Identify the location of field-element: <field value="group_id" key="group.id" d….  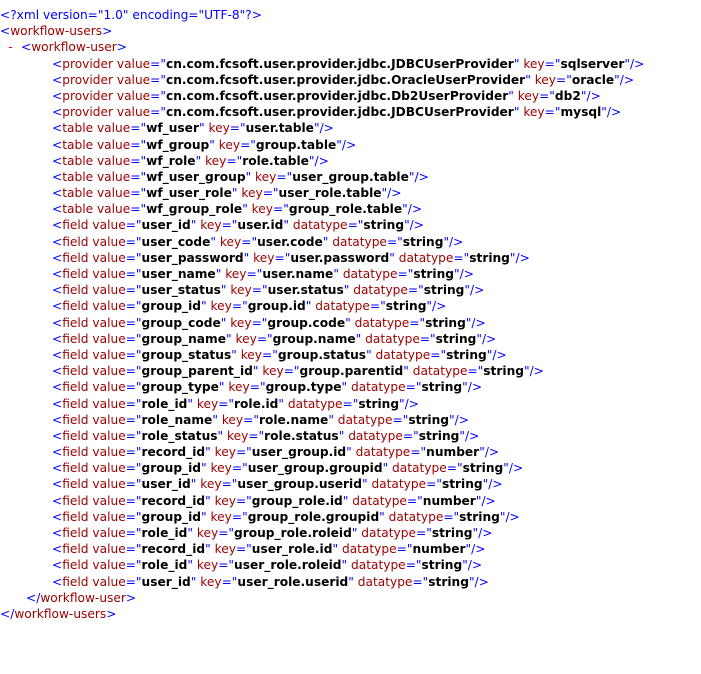
(249, 306).